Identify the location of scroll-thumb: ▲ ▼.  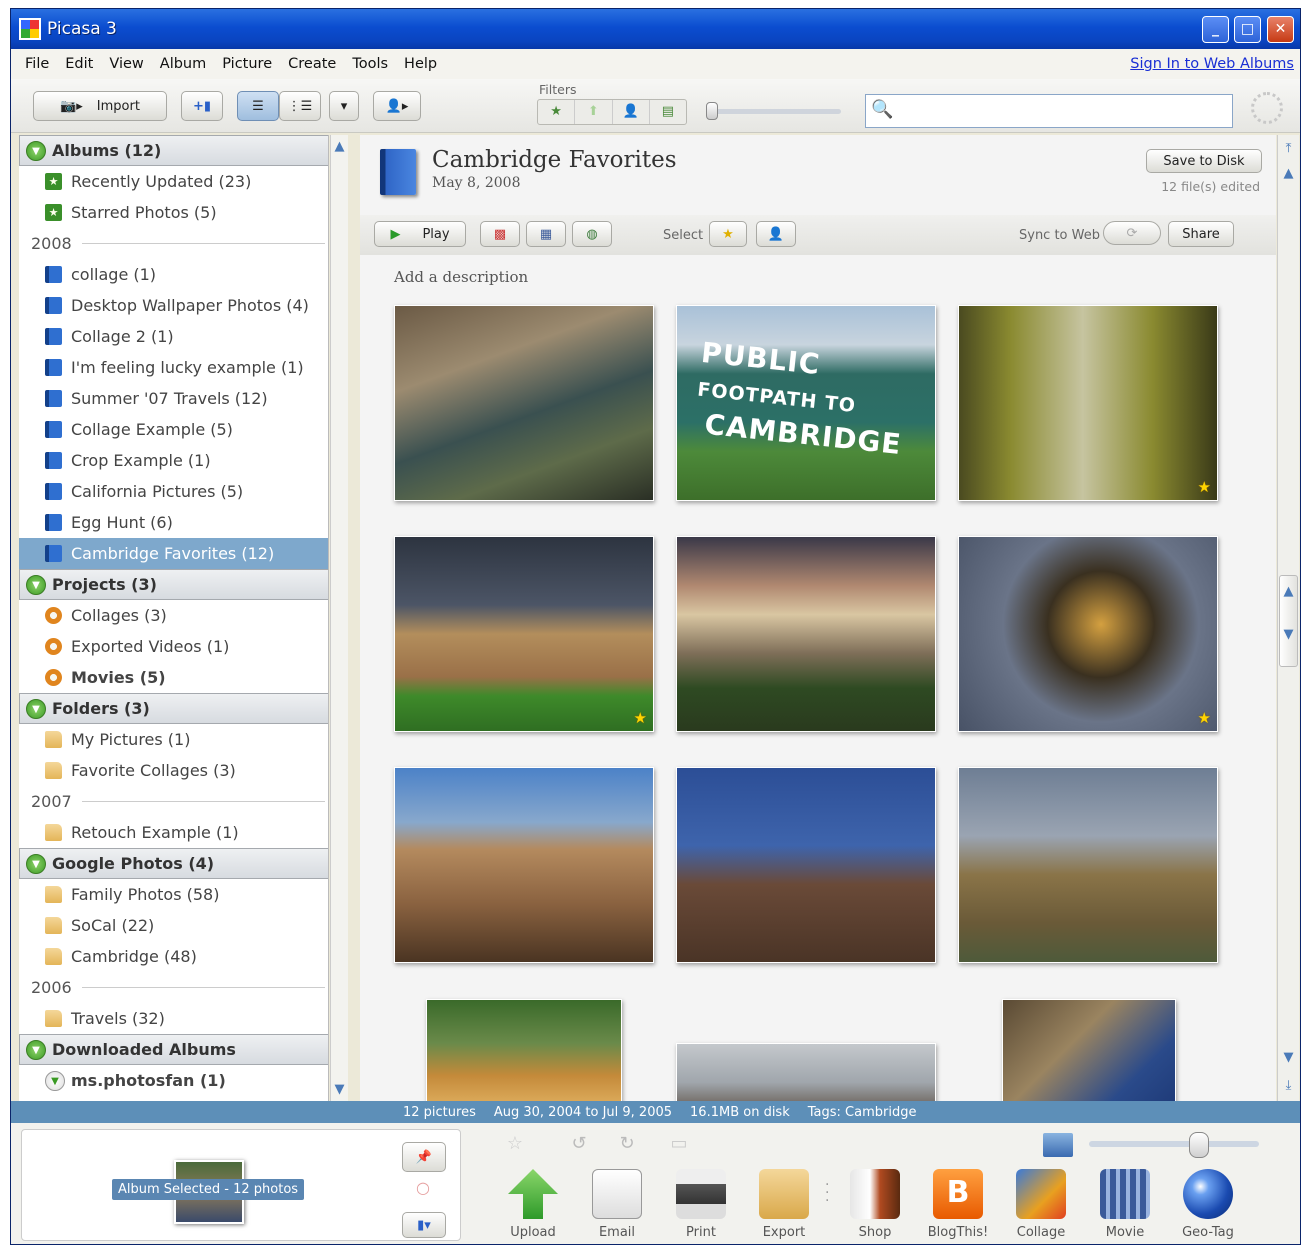
(1288, 621).